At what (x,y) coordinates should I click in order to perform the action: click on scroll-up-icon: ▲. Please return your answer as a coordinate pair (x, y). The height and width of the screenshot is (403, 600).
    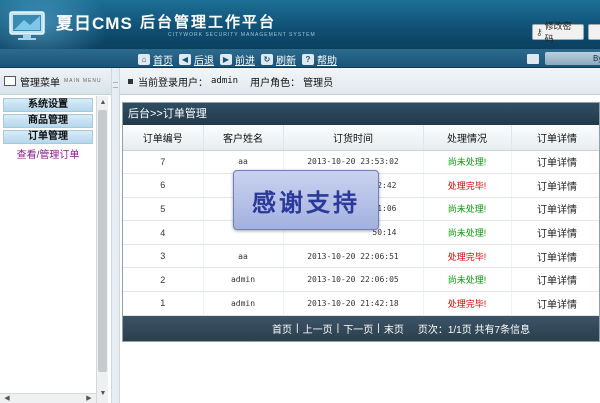
    Looking at the image, I should click on (103, 103).